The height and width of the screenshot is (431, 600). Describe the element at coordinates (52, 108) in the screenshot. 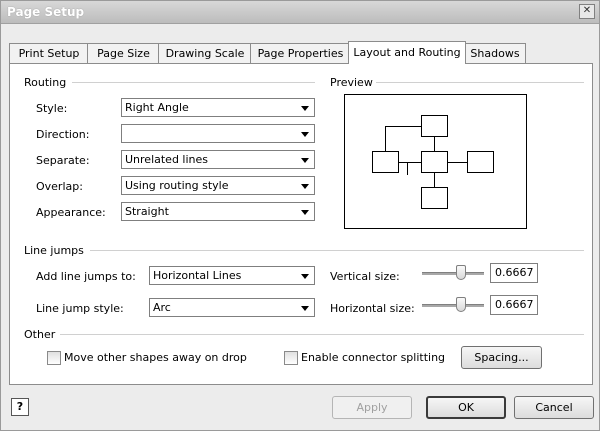

I see `style-label: Style:` at that location.